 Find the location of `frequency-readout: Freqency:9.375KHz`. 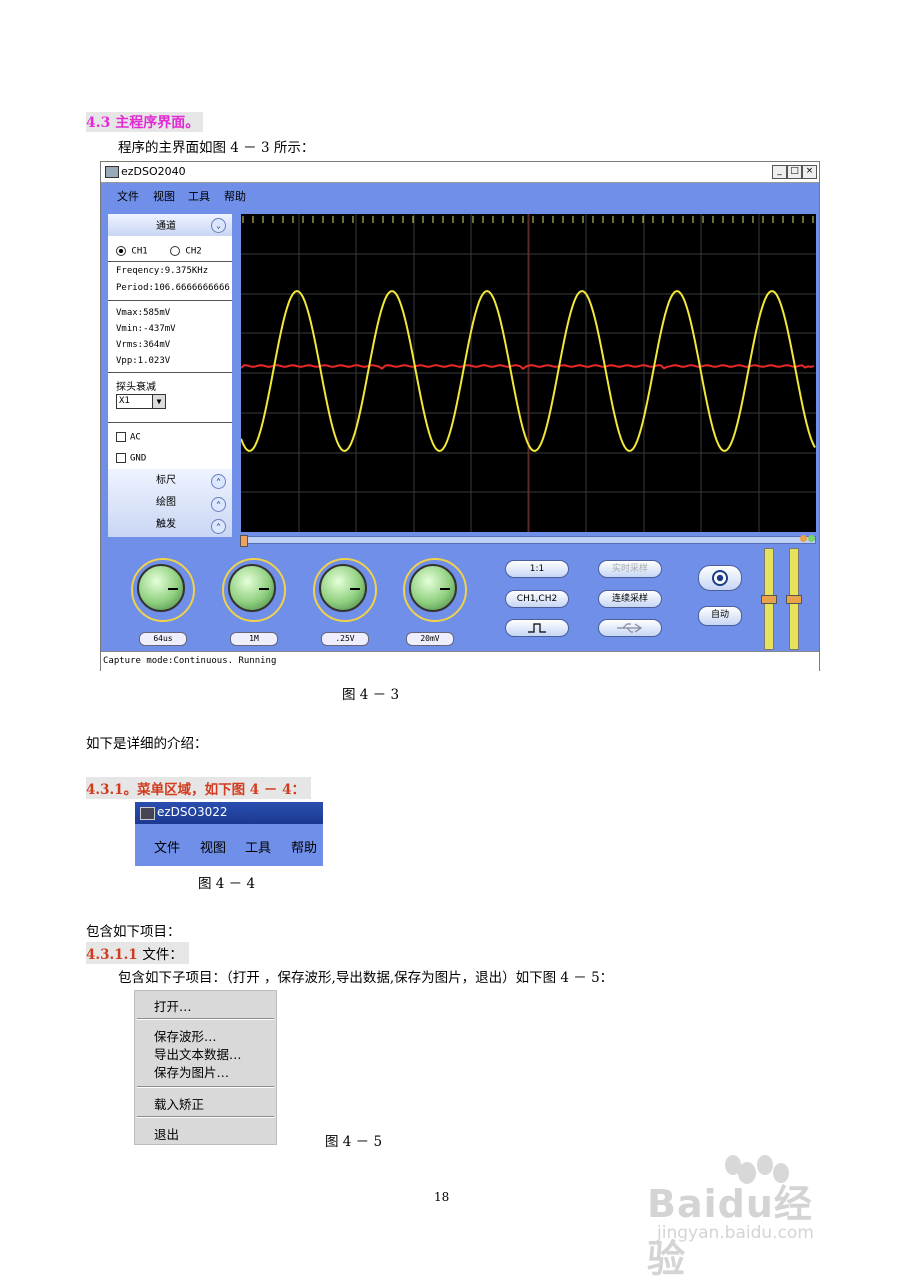

frequency-readout: Freqency:9.375KHz is located at coordinates (162, 271).